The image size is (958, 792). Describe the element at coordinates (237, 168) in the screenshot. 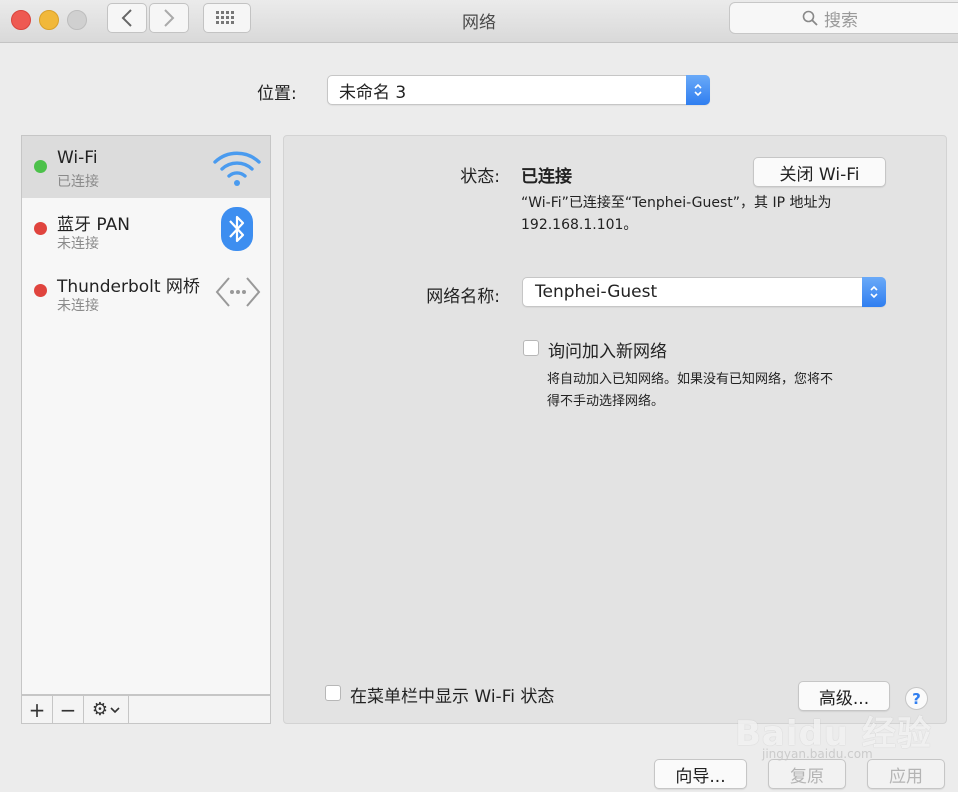

I see `wifi-icon` at that location.